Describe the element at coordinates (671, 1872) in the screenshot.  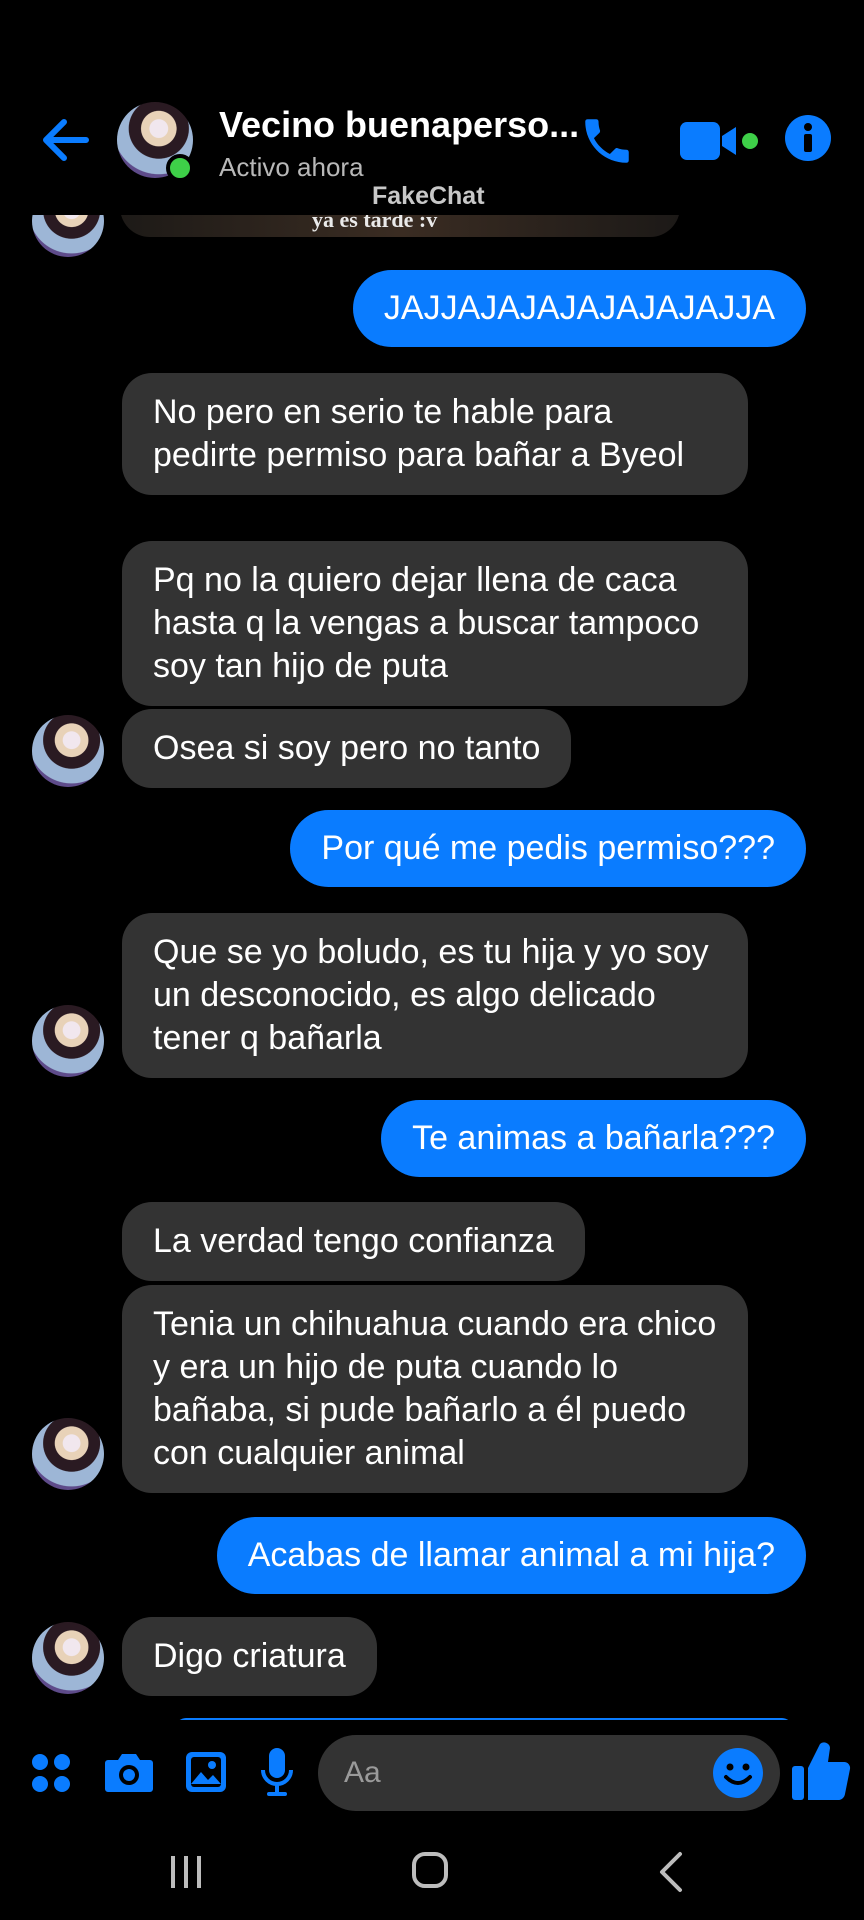
I see `back-nav-icon` at that location.